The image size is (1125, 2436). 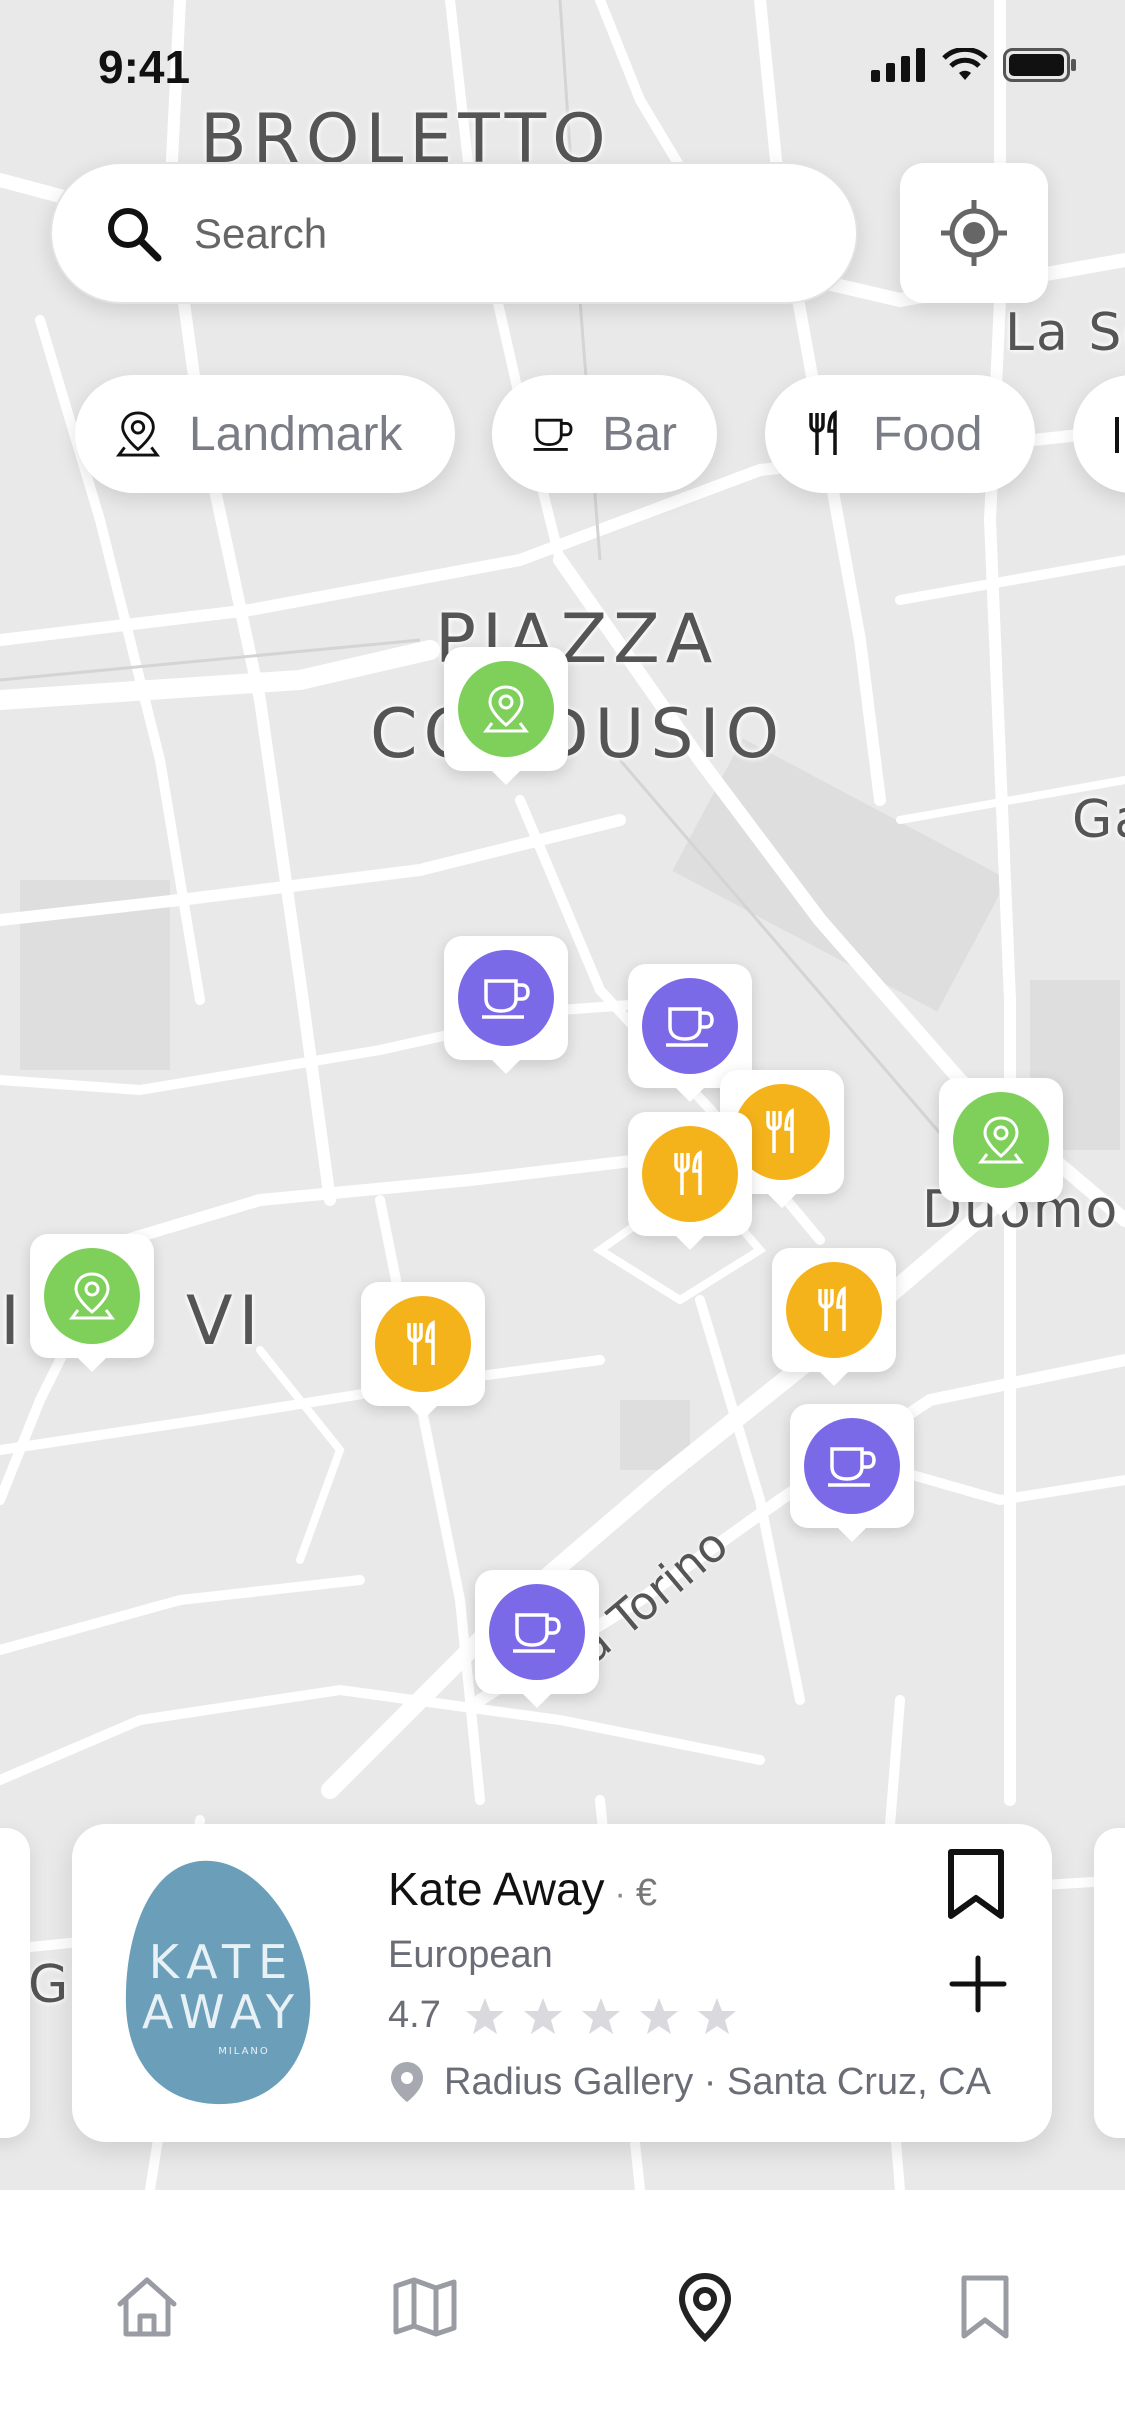 I want to click on map-label-g: G, so click(x=49, y=1985).